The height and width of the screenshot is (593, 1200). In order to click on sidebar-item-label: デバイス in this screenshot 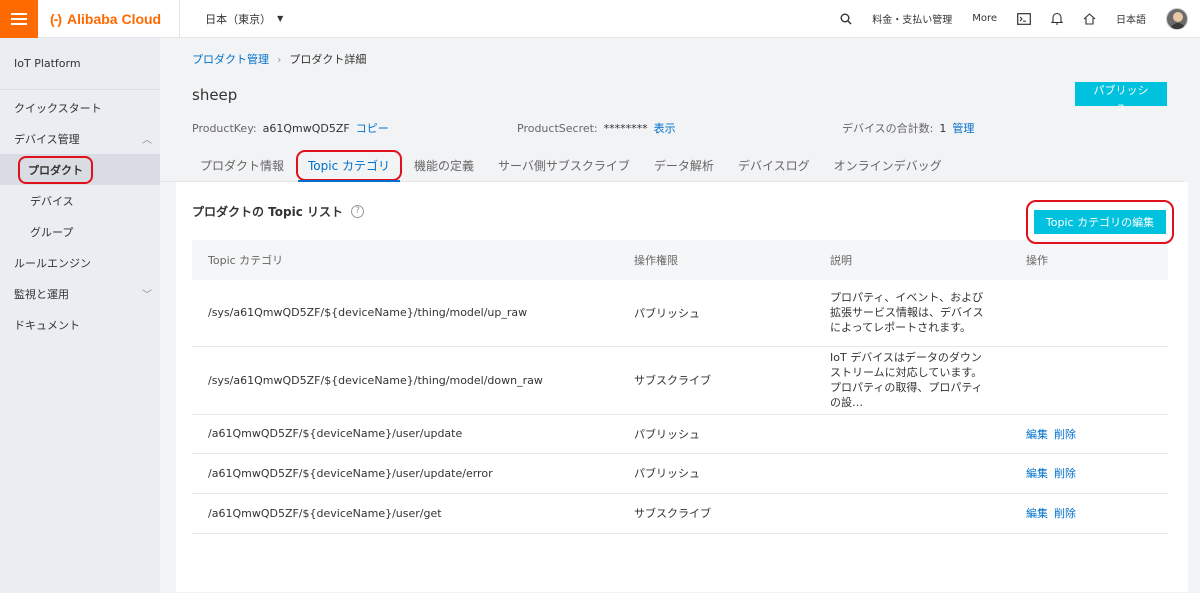, I will do `click(52, 201)`.